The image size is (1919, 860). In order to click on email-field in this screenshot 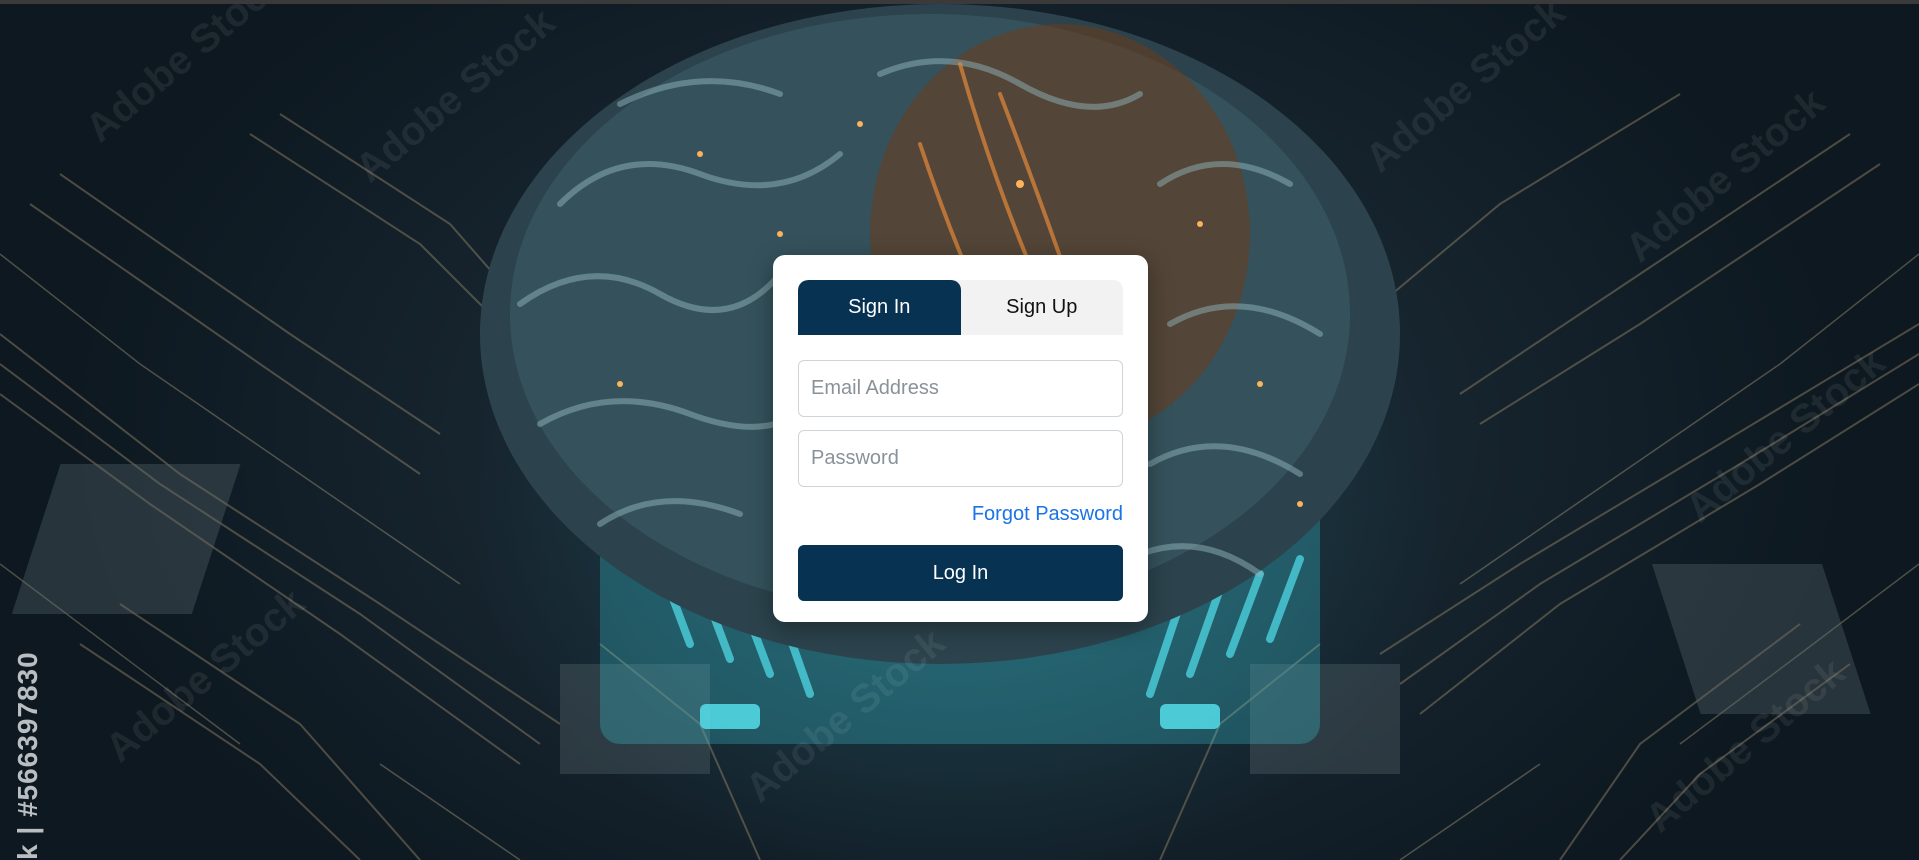, I will do `click(960, 388)`.